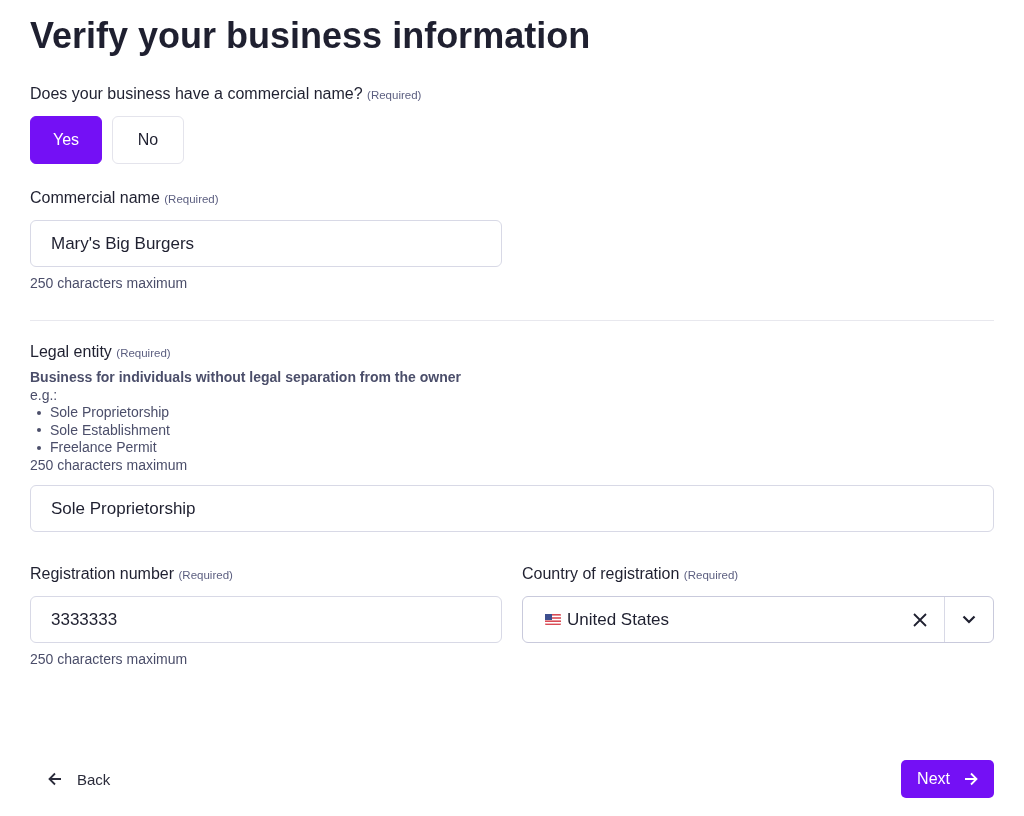 The image size is (1024, 816). What do you see at coordinates (110, 413) in the screenshot?
I see `example-item: Sole Proprietorship` at bounding box center [110, 413].